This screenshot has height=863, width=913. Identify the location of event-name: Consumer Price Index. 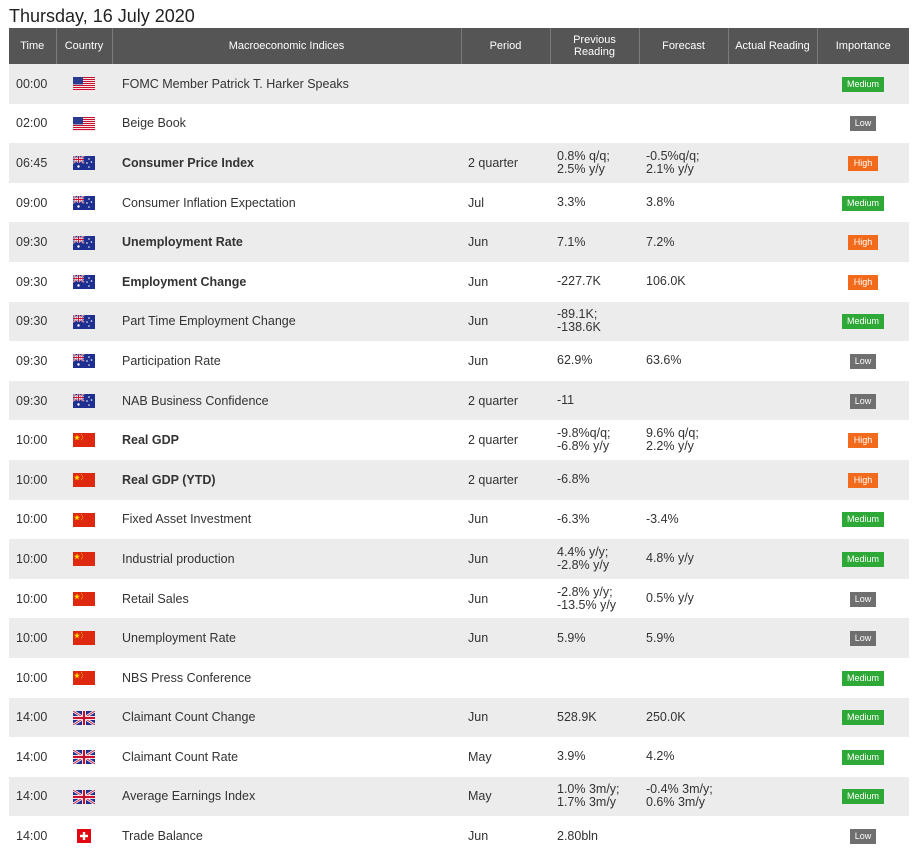
(286, 163).